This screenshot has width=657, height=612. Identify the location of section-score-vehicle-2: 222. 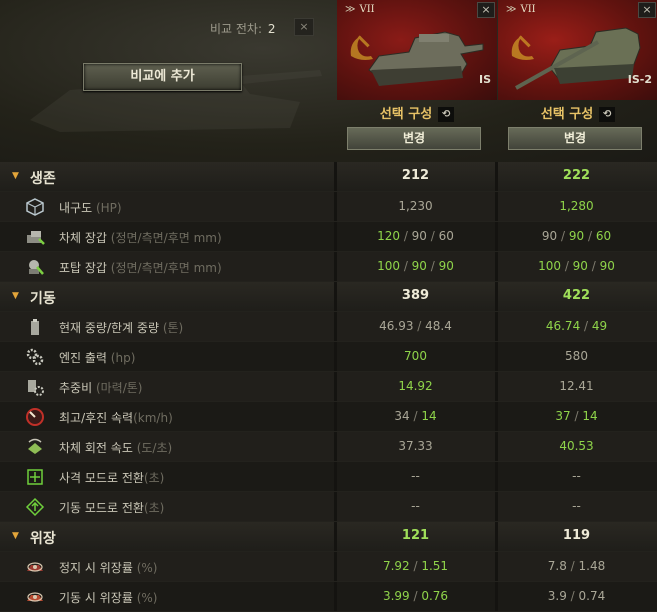
(576, 175).